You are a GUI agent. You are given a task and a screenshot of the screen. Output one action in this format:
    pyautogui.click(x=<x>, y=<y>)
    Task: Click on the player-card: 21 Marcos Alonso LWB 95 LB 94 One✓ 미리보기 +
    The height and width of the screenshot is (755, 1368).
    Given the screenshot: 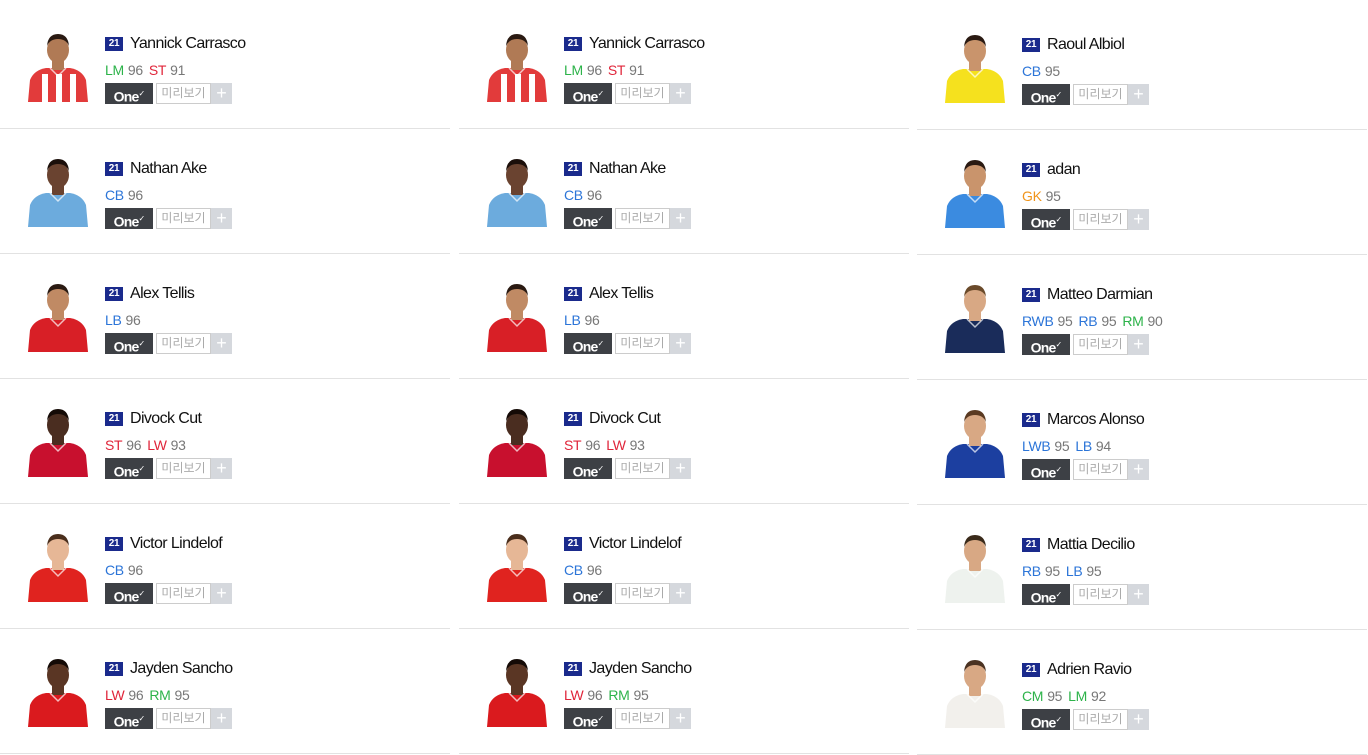 What is the action you would take?
    pyautogui.click(x=1142, y=442)
    